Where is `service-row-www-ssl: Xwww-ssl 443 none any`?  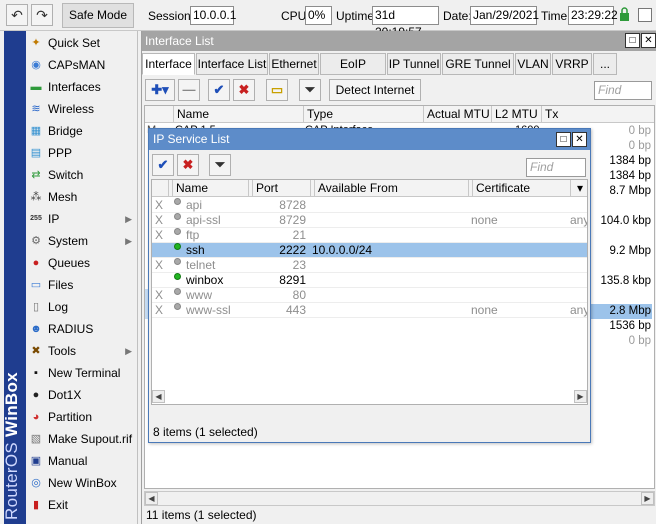
service-row-www-ssl: Xwww-ssl 443 none any is located at coordinates (369, 310).